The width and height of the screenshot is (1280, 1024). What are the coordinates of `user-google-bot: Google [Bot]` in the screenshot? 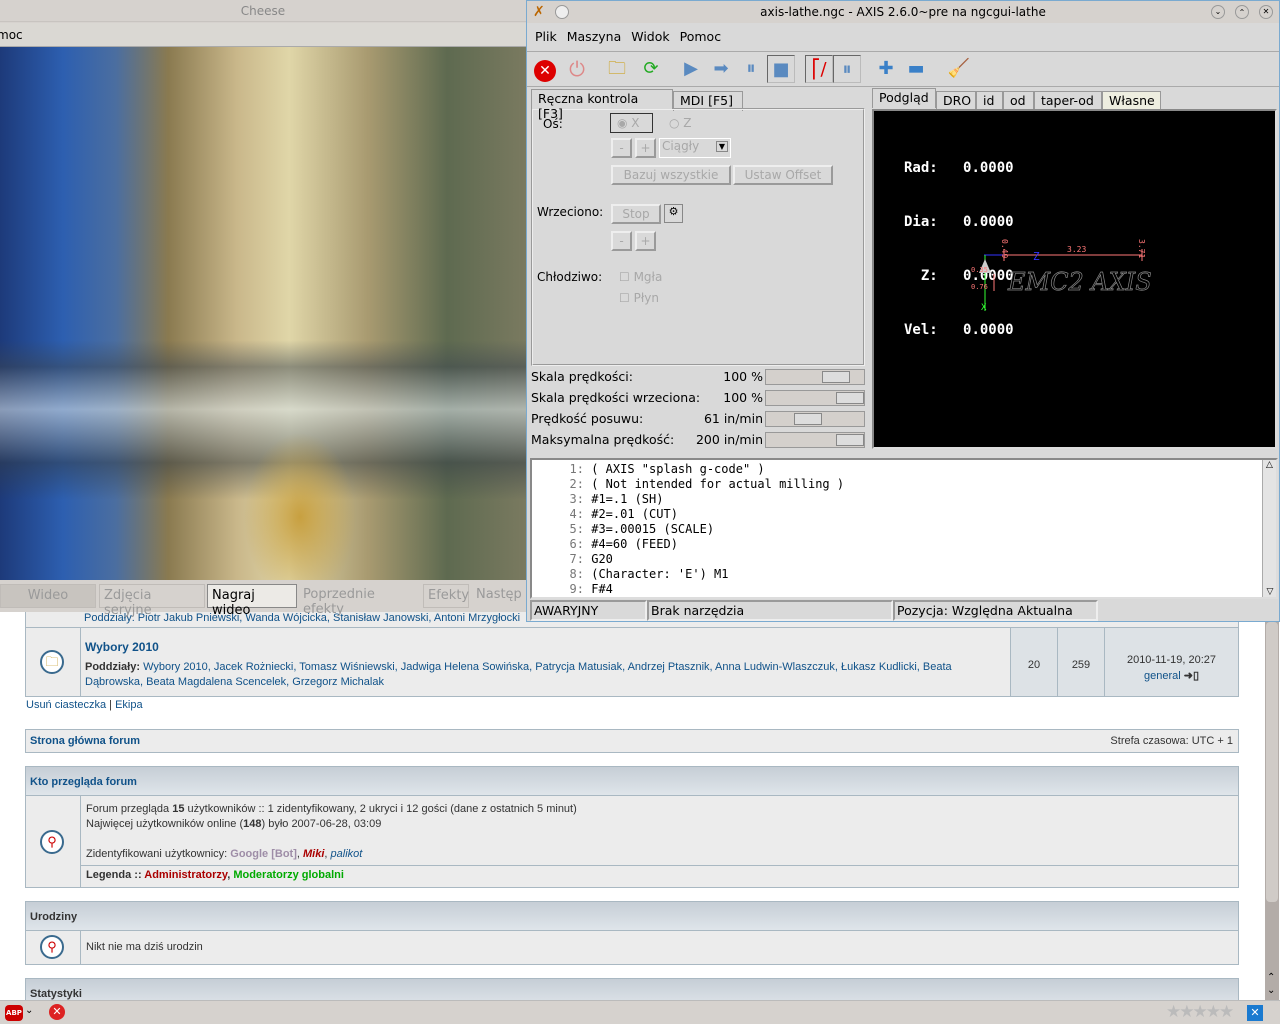 It's located at (263, 854).